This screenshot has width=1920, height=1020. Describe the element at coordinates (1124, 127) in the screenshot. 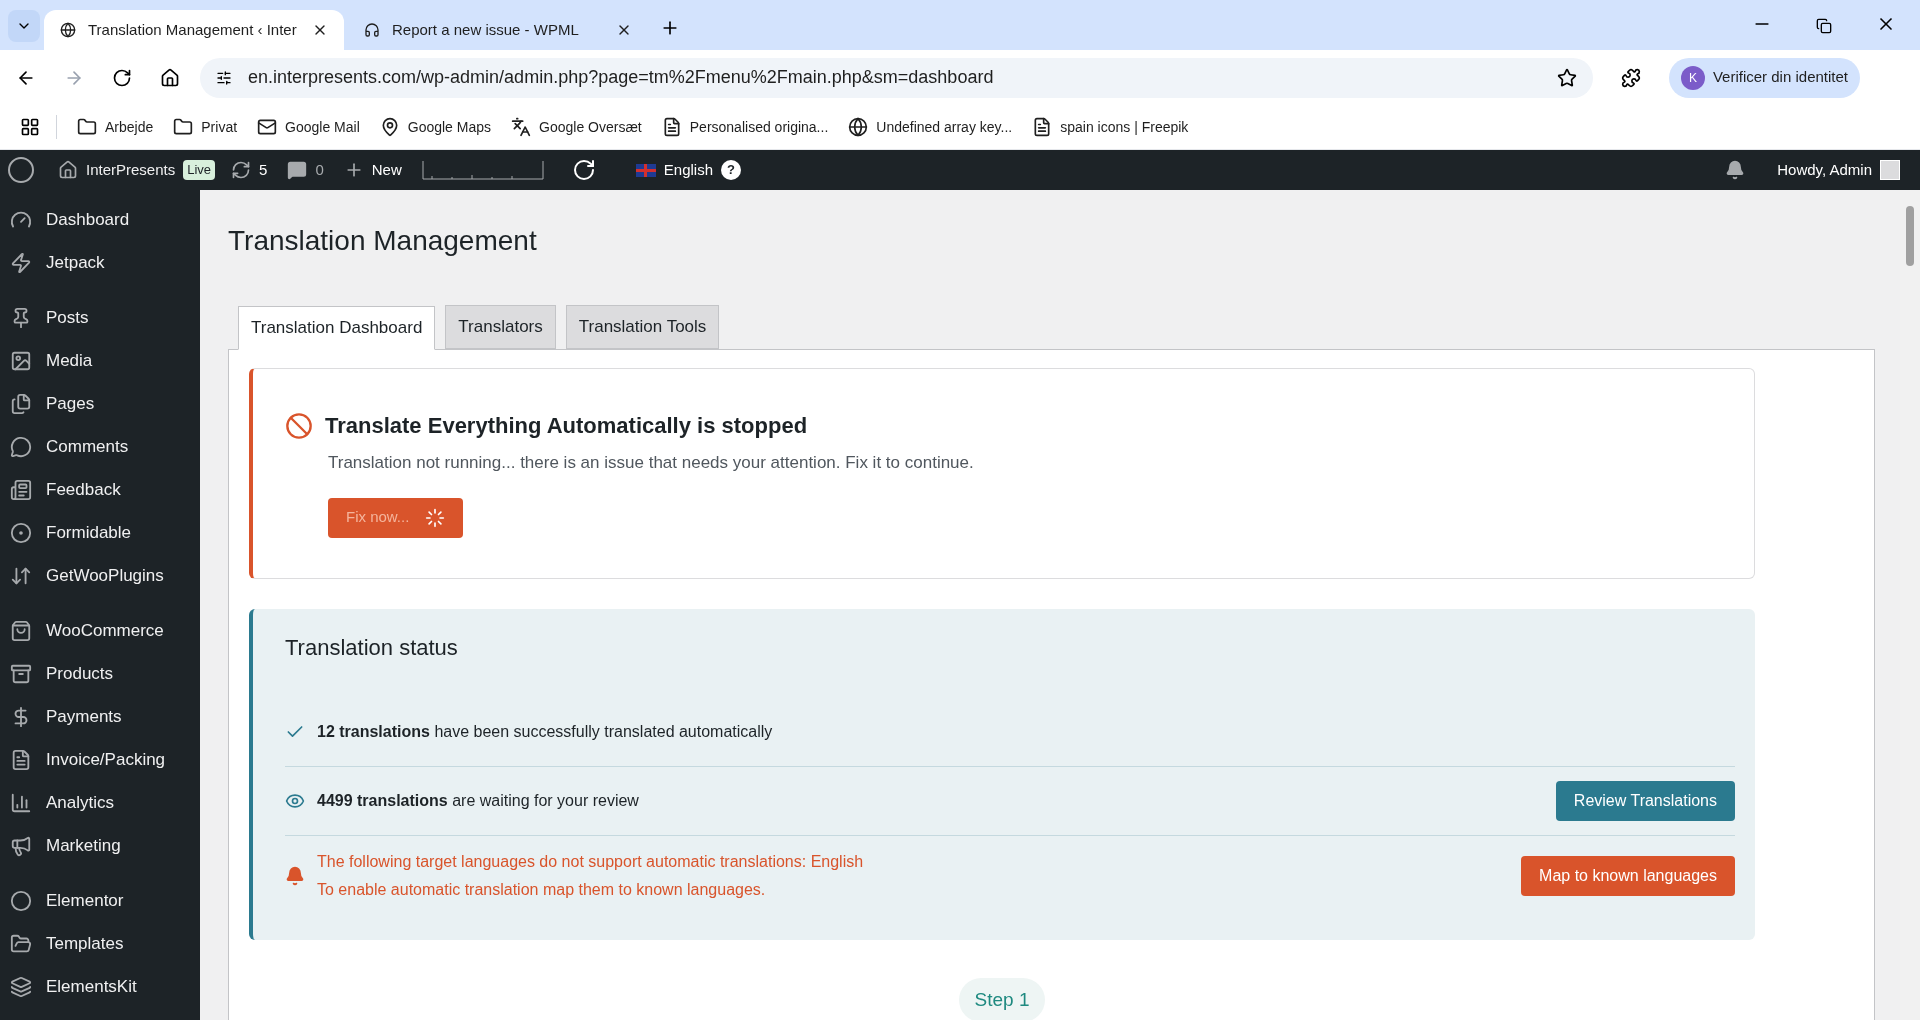

I see `bookmark-label: spain icons | Freepik` at that location.